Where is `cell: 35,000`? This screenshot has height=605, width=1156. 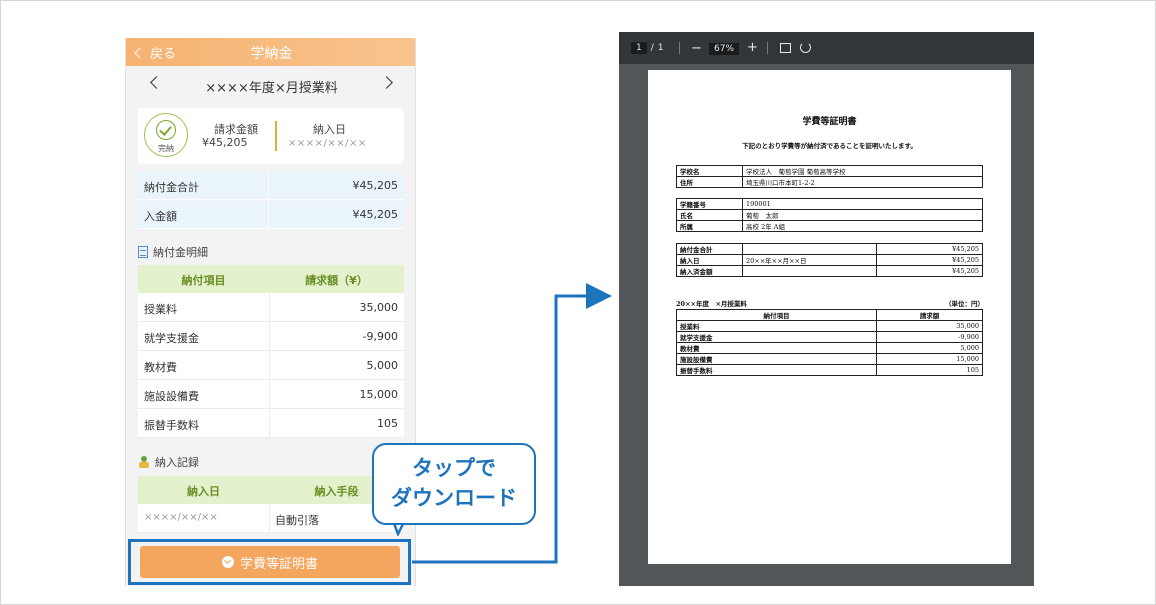
cell: 35,000 is located at coordinates (929, 326).